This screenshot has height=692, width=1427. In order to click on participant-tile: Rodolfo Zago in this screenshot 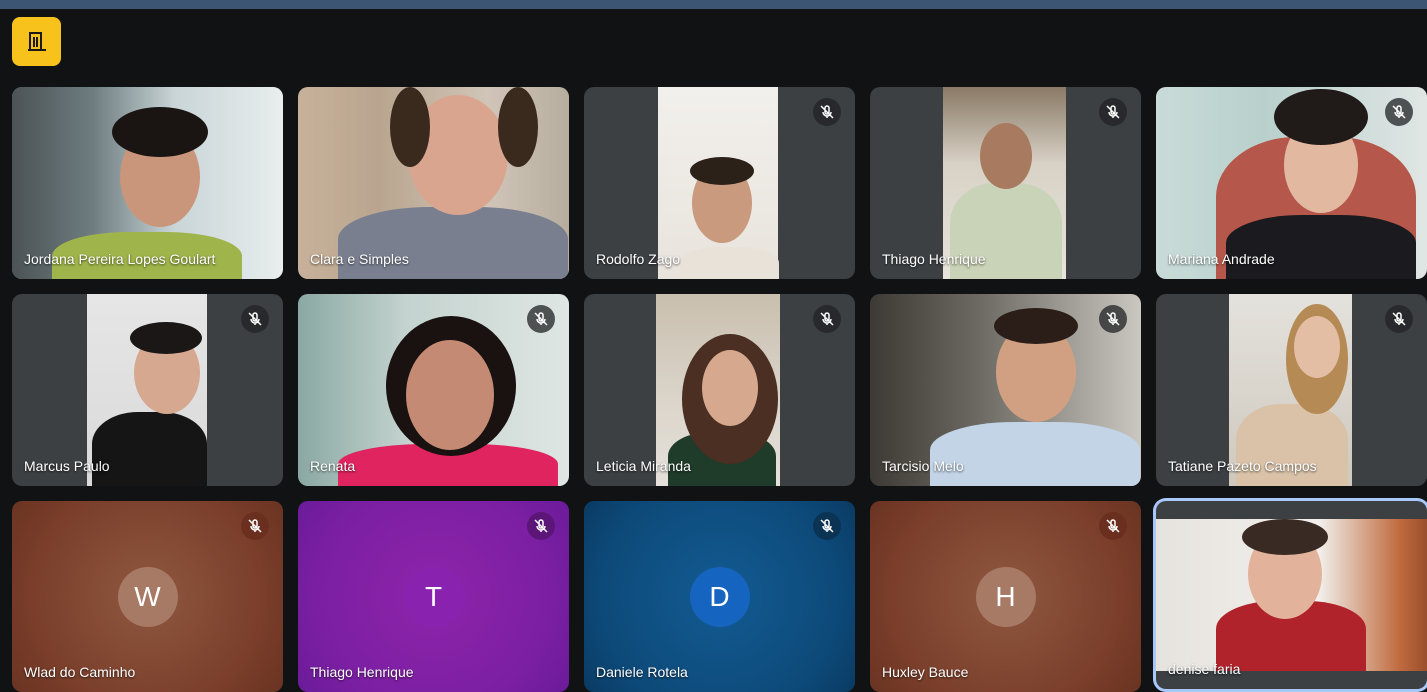, I will do `click(719, 183)`.